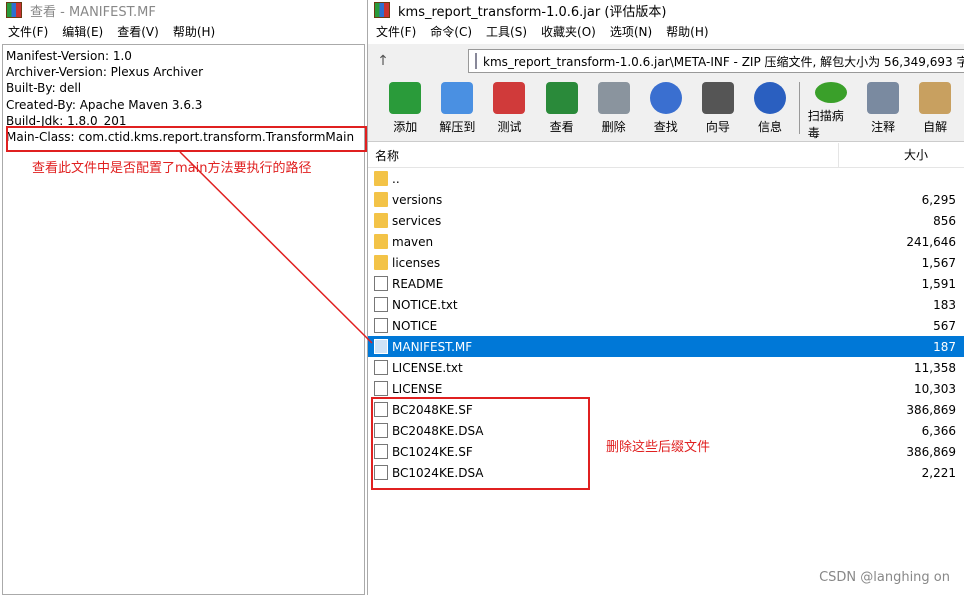 This screenshot has width=964, height=595. What do you see at coordinates (276, 247) in the screenshot?
I see `annotation-arrow-line` at bounding box center [276, 247].